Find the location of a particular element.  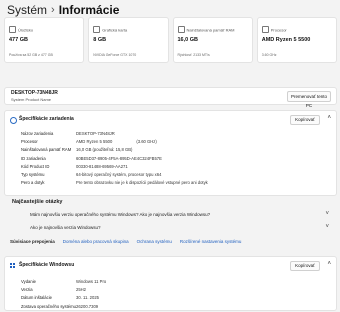

gpu-icon is located at coordinates (97, 30).